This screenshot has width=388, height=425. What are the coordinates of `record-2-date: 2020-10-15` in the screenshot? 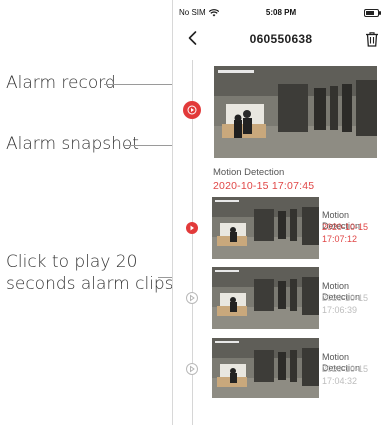 It's located at (345, 227).